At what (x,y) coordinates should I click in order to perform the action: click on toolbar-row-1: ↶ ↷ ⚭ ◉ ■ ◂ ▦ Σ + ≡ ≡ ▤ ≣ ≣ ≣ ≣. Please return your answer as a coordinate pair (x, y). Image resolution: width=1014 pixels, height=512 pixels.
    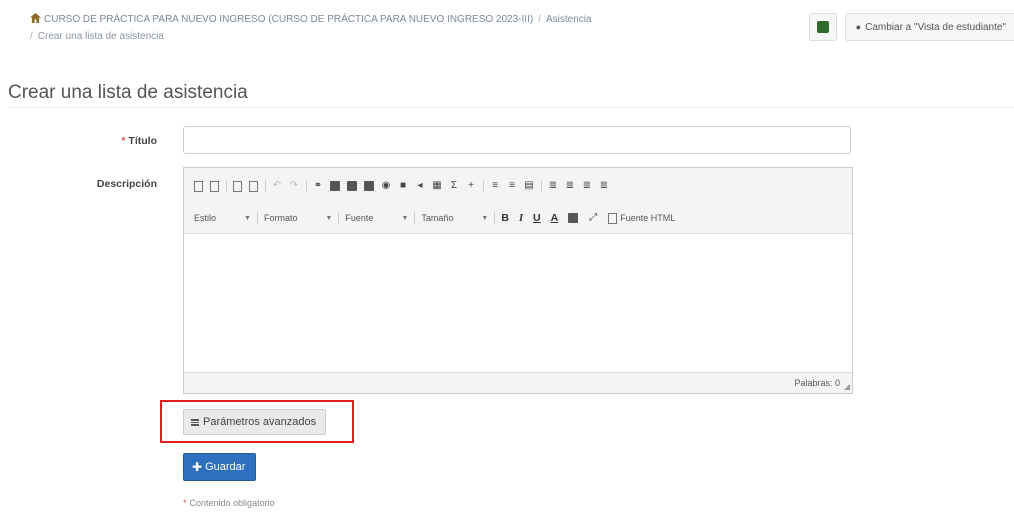
    Looking at the image, I should click on (519, 186).